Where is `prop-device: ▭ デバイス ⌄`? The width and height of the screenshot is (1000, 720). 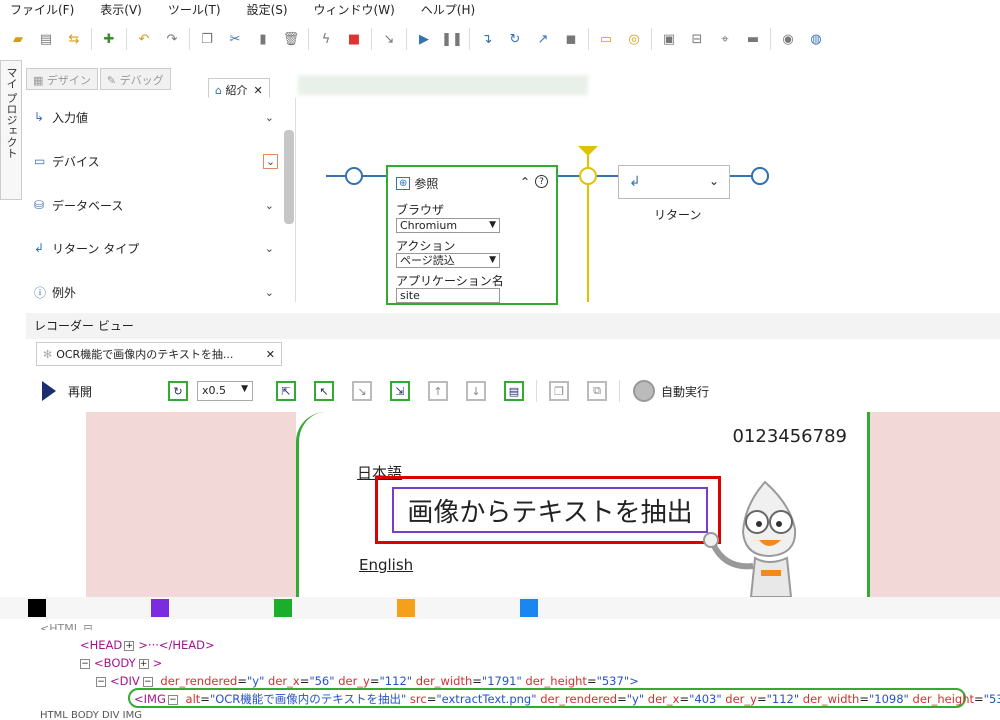
prop-device: ▭ デバイス ⌄ is located at coordinates (156, 161).